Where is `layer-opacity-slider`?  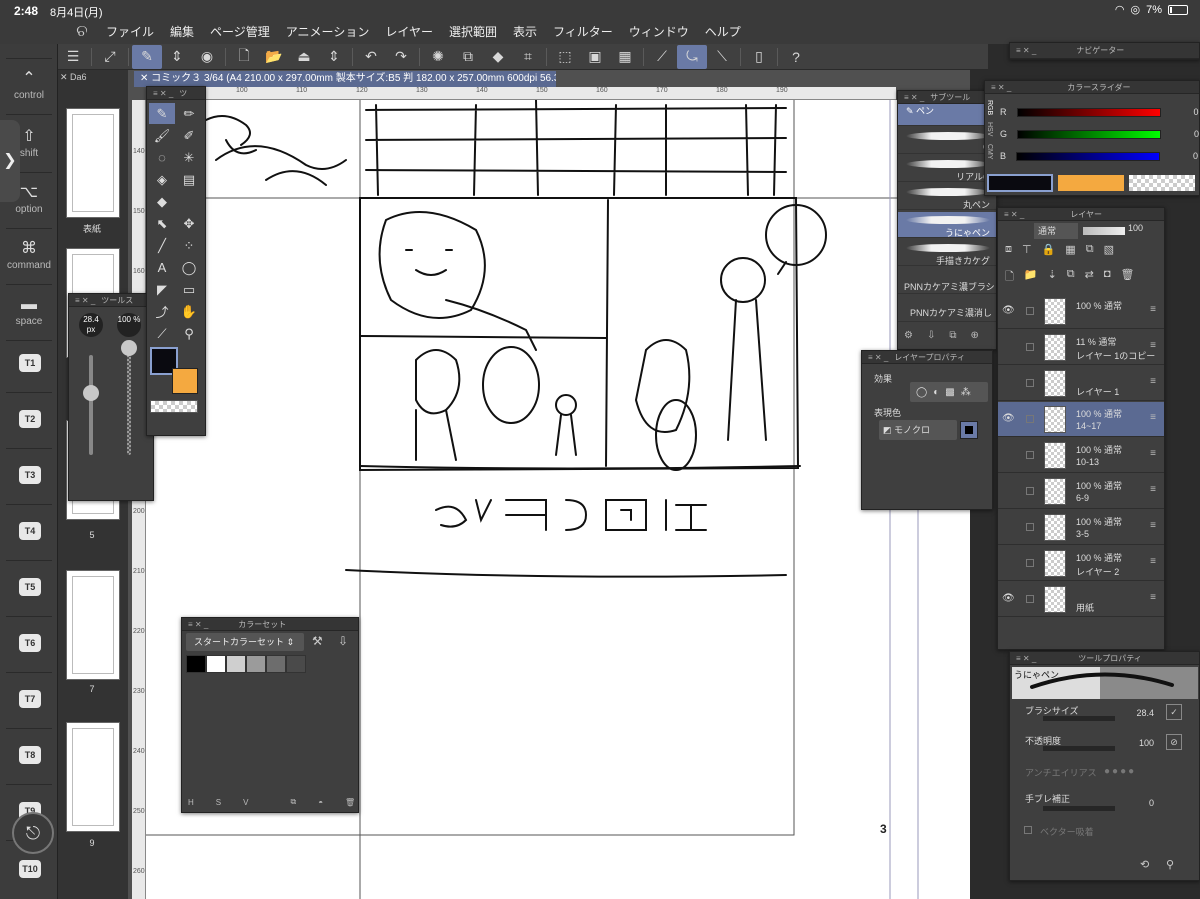
layer-opacity-slider is located at coordinates (1104, 231).